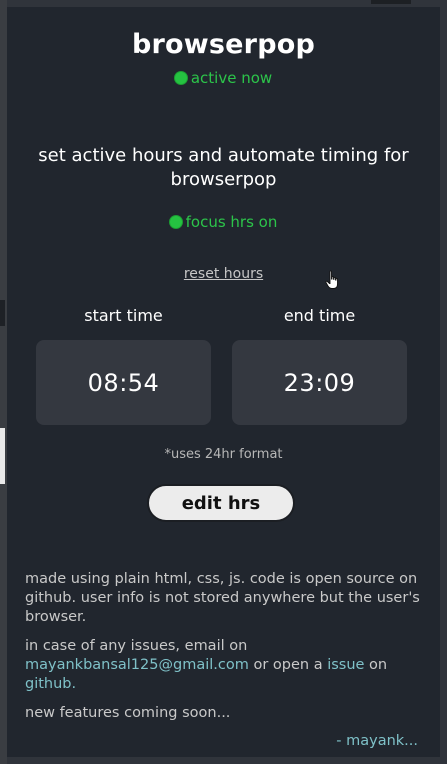 The width and height of the screenshot is (447, 764). Describe the element at coordinates (376, 665) in the screenshot. I see `issues-on: on` at that location.